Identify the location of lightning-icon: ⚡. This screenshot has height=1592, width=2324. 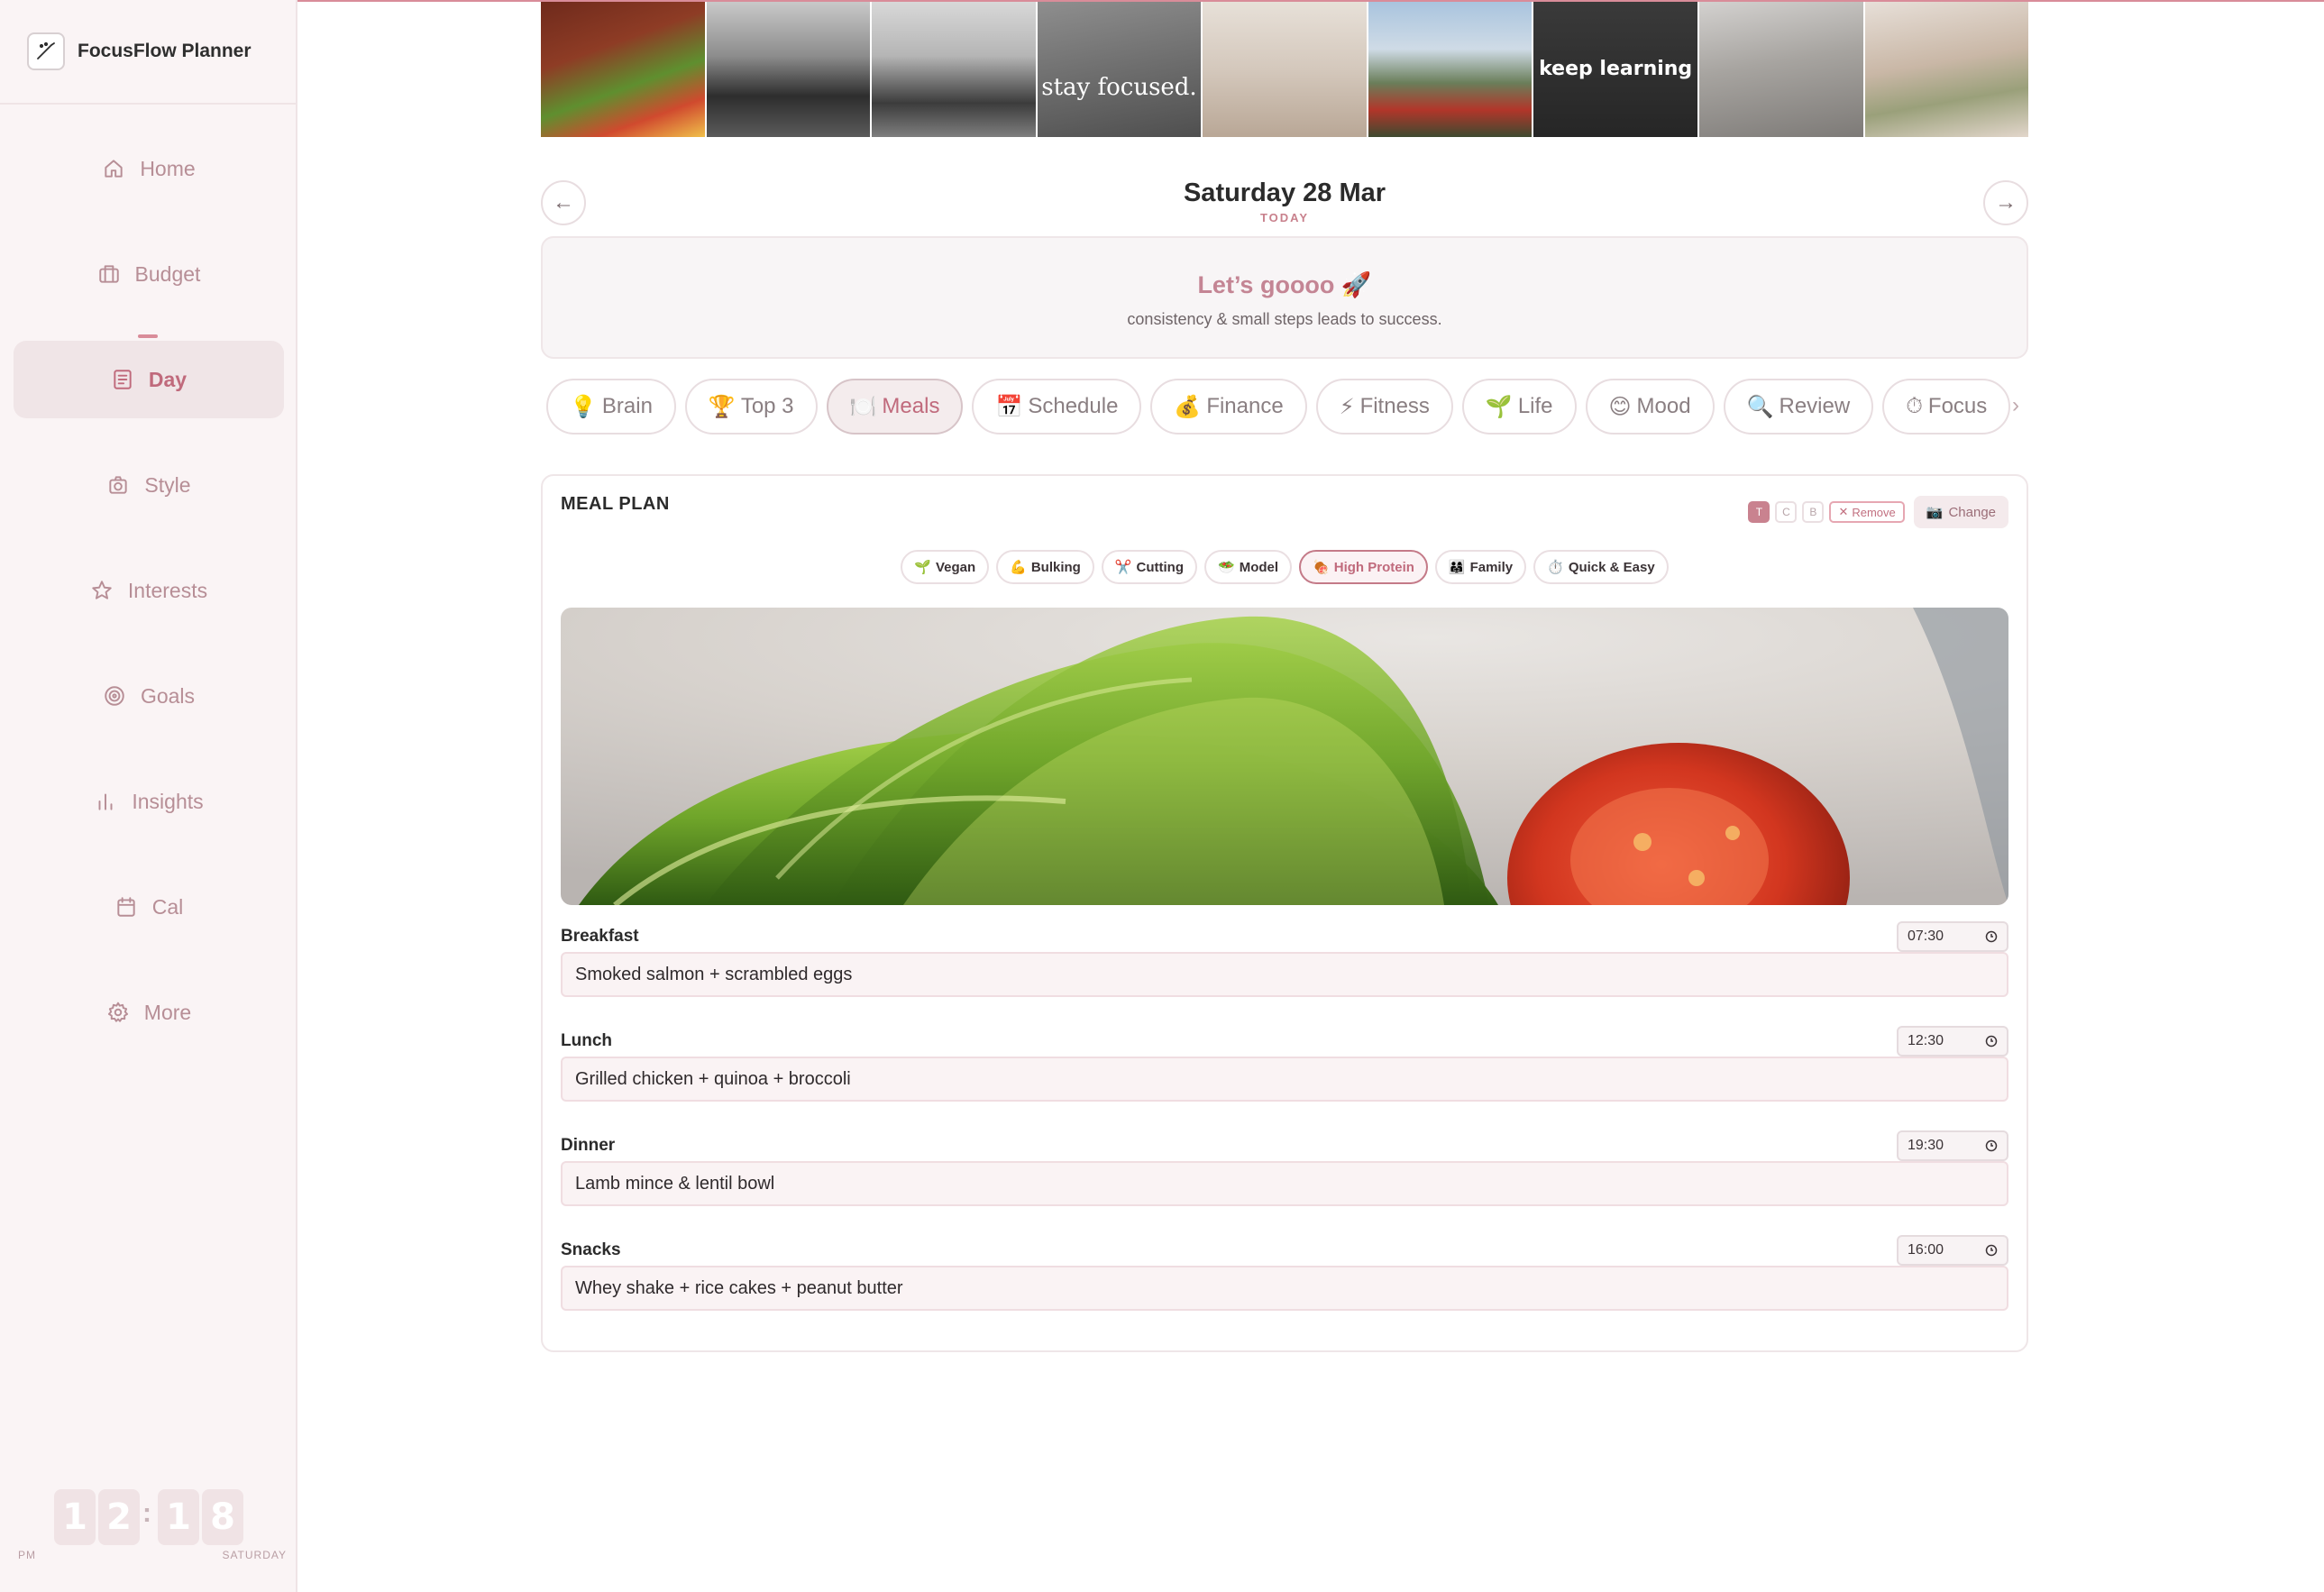
(1347, 407).